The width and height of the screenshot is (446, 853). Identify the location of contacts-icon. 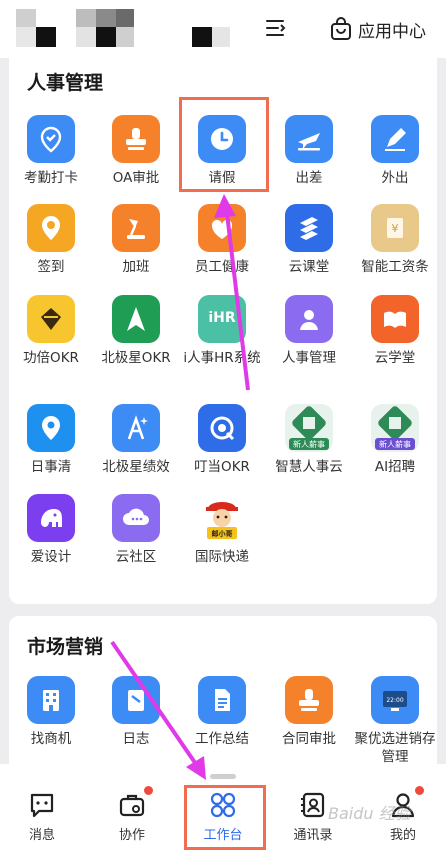
(313, 805).